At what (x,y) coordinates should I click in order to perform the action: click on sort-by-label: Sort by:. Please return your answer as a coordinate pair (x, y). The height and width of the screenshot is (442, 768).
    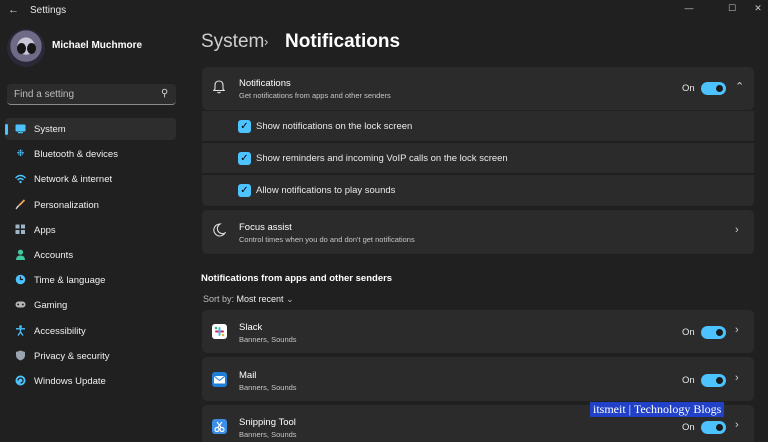
    Looking at the image, I should click on (219, 299).